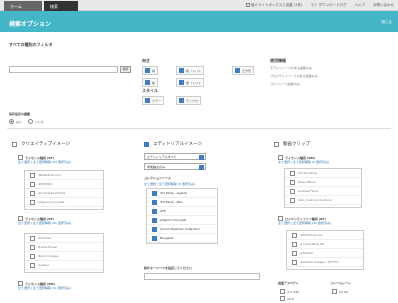 The height and width of the screenshot is (303, 398). What do you see at coordinates (182, 202) in the screenshot?
I see `list-item: 3rd Party - Misc` at bounding box center [182, 202].